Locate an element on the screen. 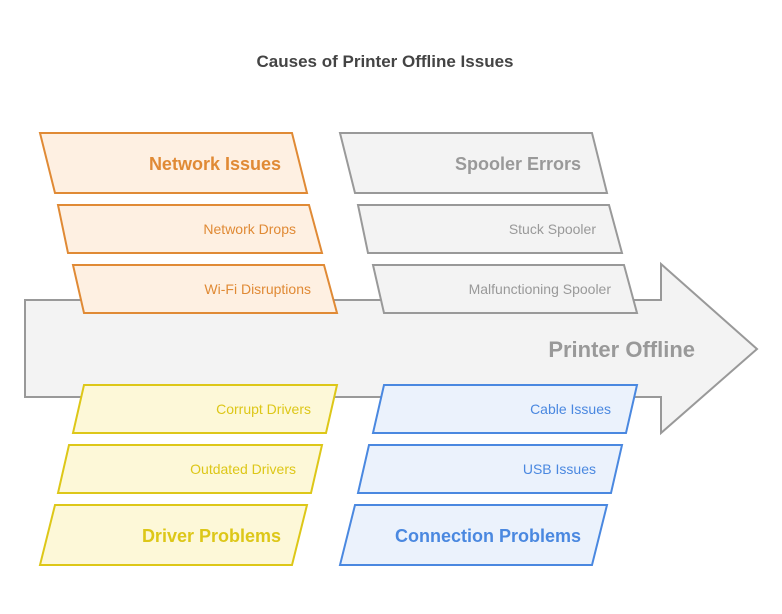 Image resolution: width=782 pixels, height=614 pixels. cause-label: USB Issues is located at coordinates (559, 469).